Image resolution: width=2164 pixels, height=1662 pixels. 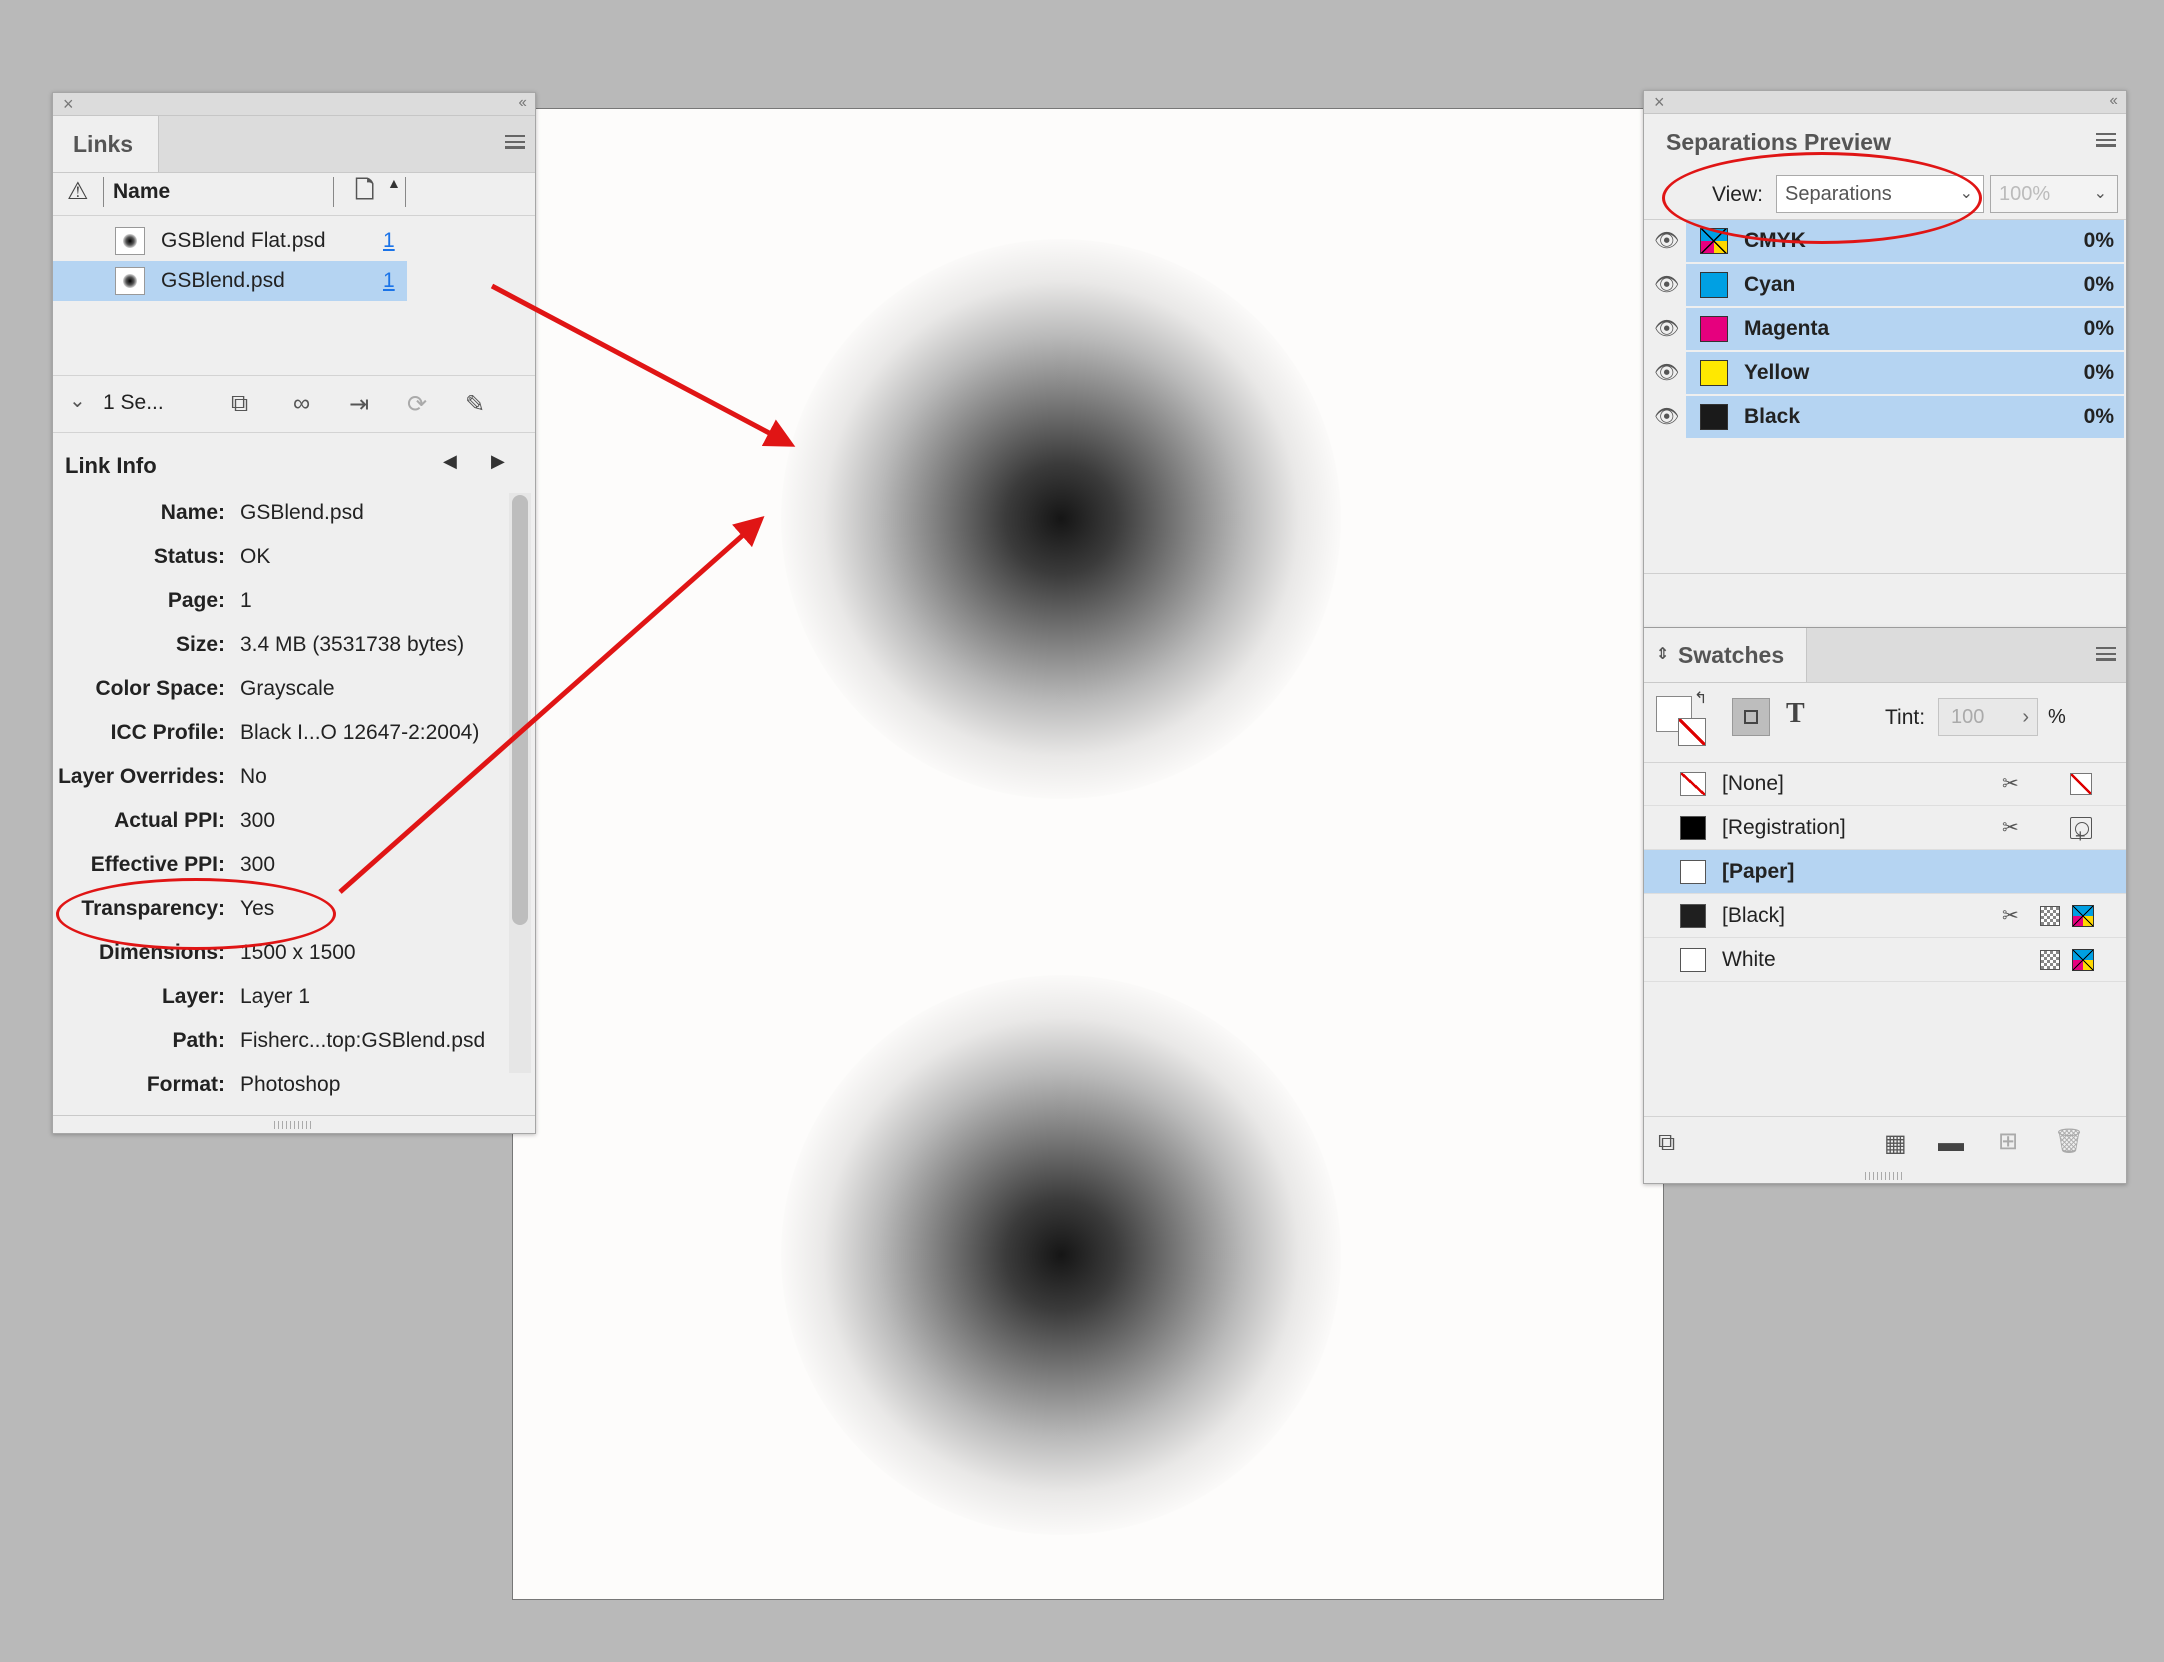 I want to click on annotation-arrows, so click(x=567, y=588).